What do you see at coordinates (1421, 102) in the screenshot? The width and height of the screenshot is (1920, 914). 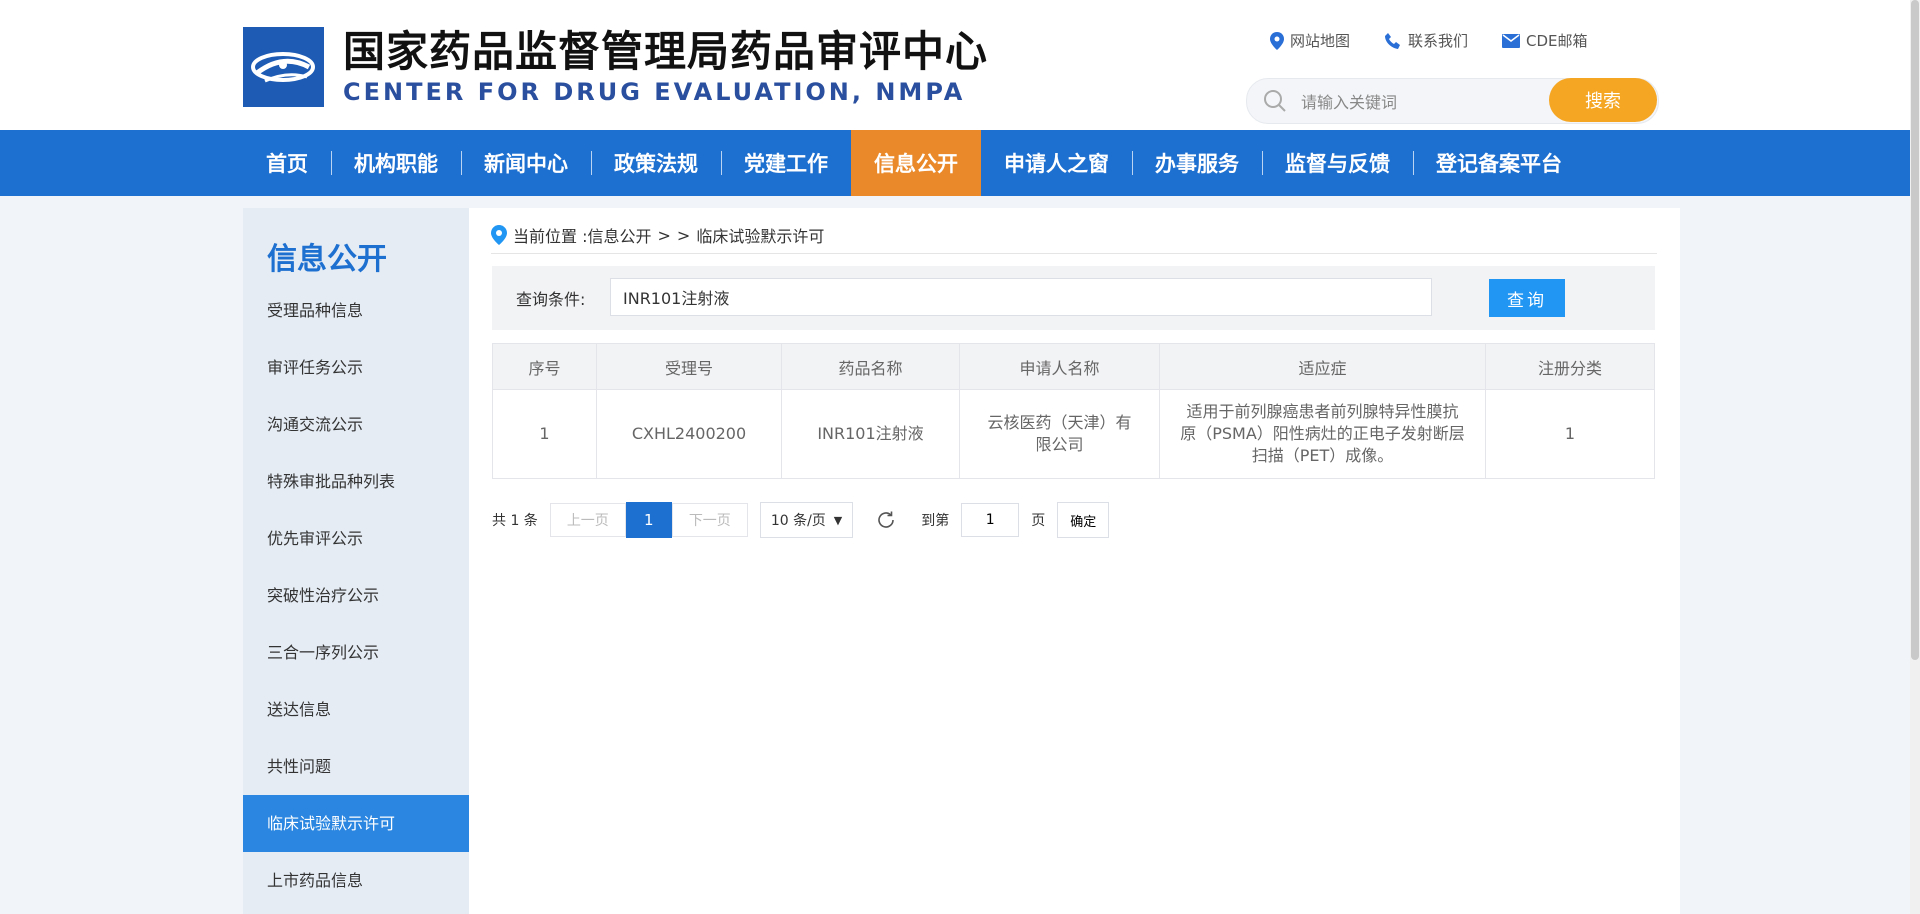 I see `search-input` at bounding box center [1421, 102].